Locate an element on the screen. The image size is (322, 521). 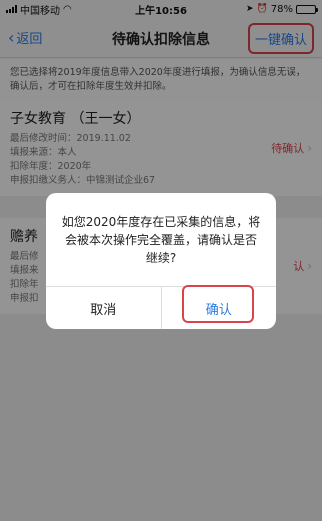
highlight-box is located at coordinates (217, 304).